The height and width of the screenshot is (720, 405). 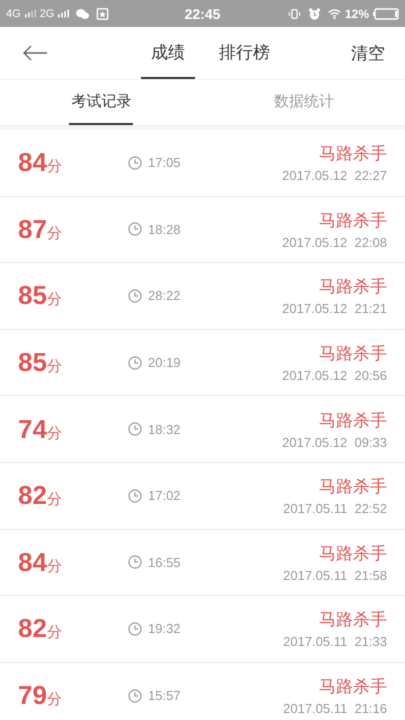 What do you see at coordinates (40, 429) in the screenshot?
I see `score-text: 74分` at bounding box center [40, 429].